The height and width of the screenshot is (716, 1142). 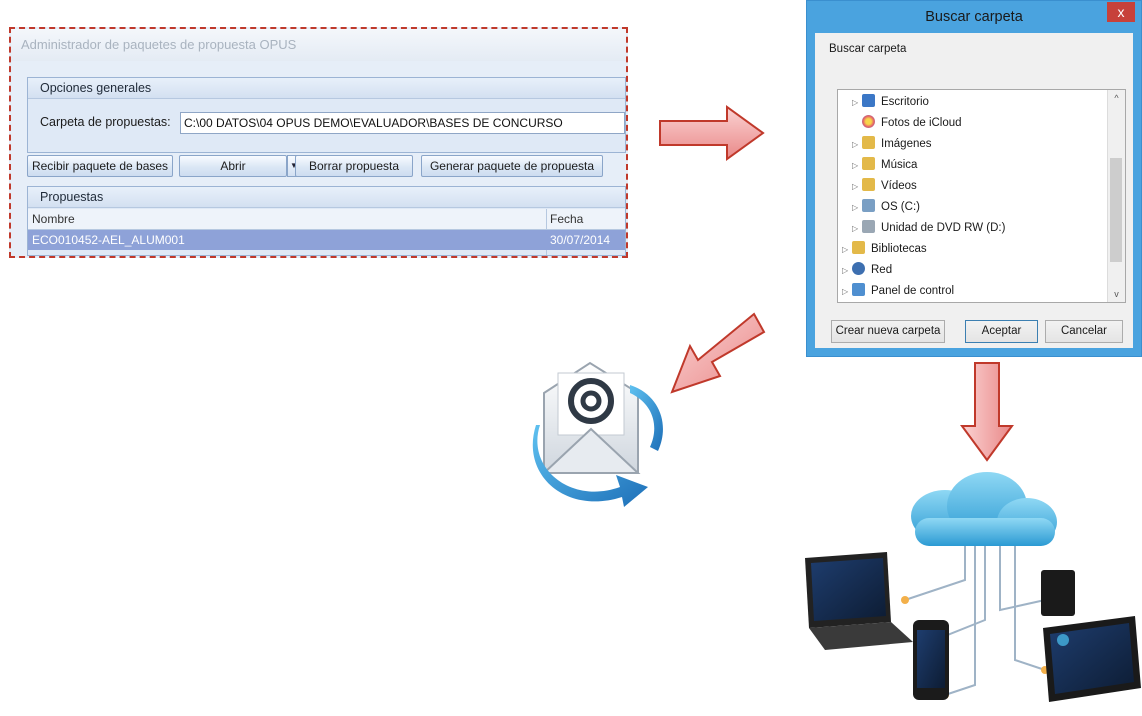 I want to click on tree-item-red: ▷ Red, so click(x=867, y=270).